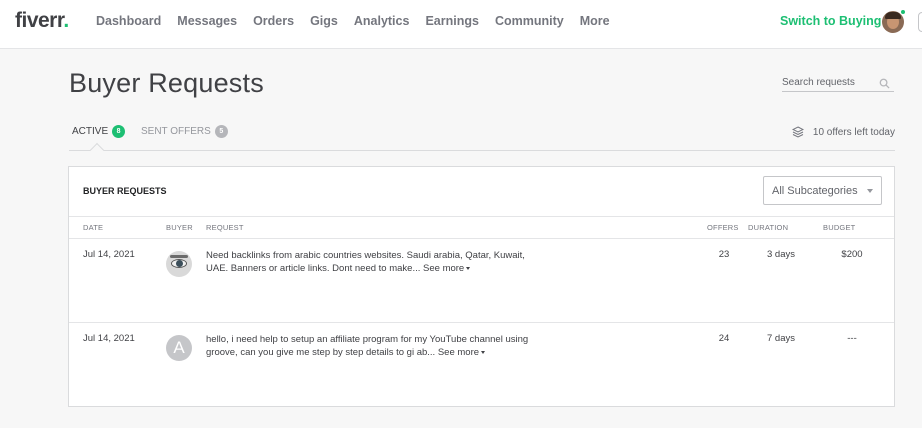  I want to click on tab-sent-offers: SENT OFFERS 5, so click(184, 131).